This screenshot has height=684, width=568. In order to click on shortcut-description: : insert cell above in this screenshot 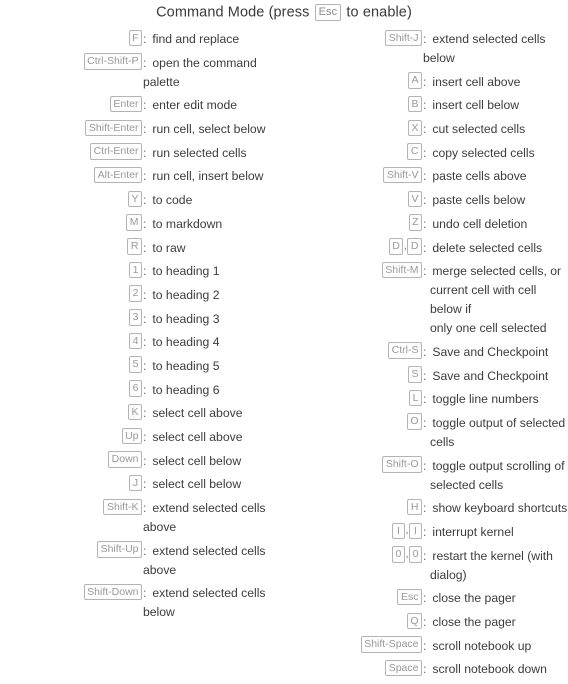, I will do `click(495, 82)`.